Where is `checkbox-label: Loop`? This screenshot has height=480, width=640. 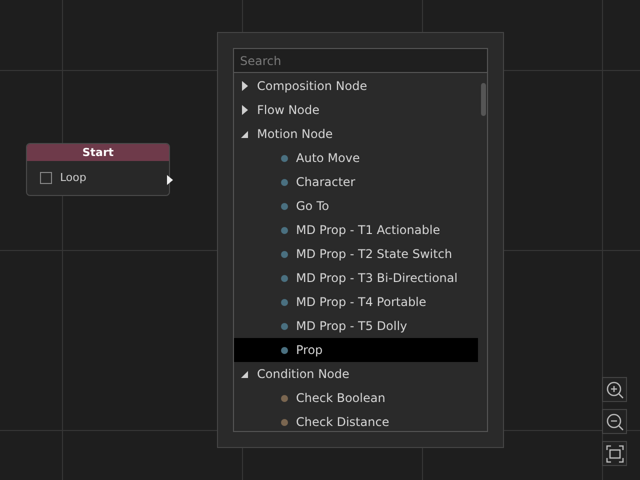
checkbox-label: Loop is located at coordinates (73, 177).